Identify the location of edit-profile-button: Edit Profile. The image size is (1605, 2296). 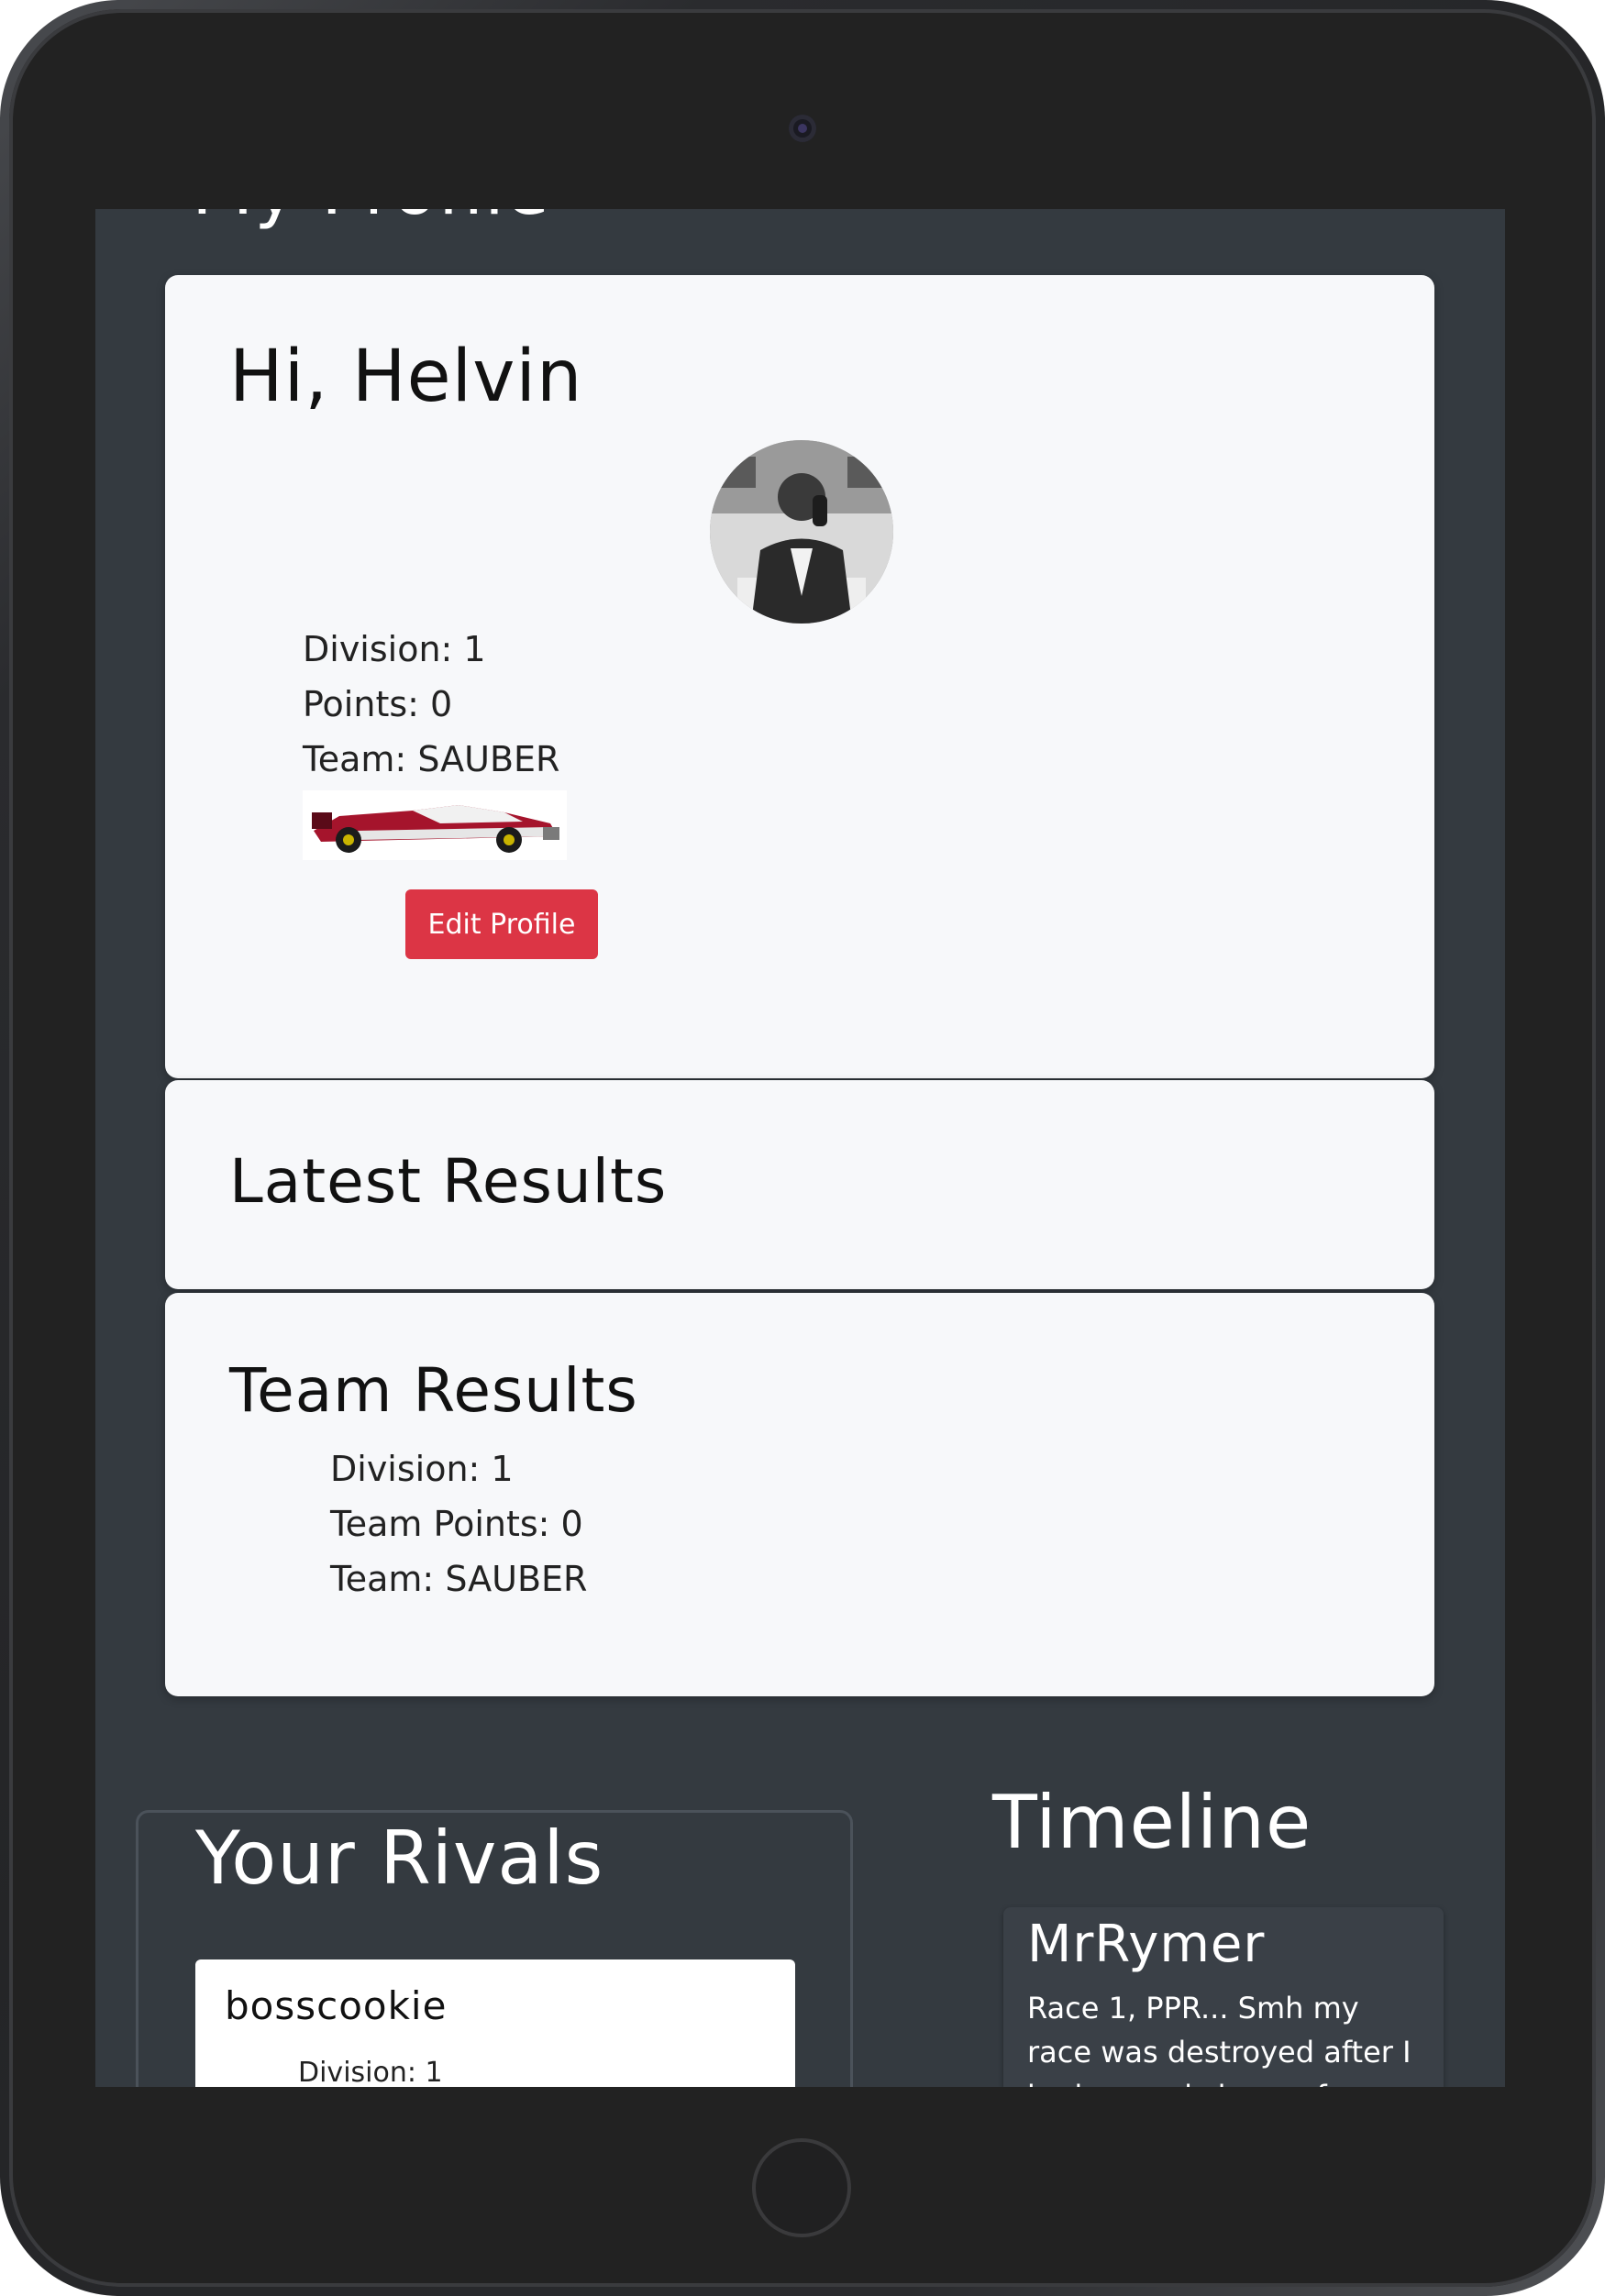
(501, 924).